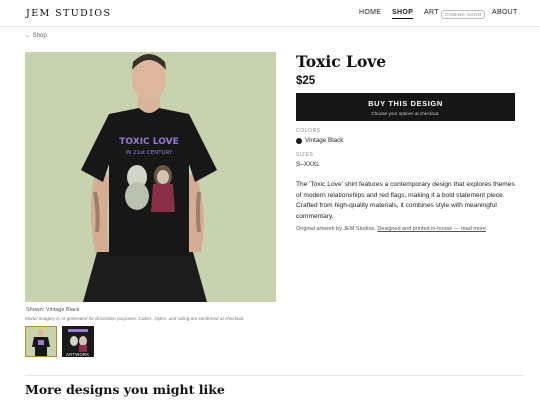  Describe the element at coordinates (78, 354) in the screenshot. I see `artwork-tag: ARTWORK` at that location.